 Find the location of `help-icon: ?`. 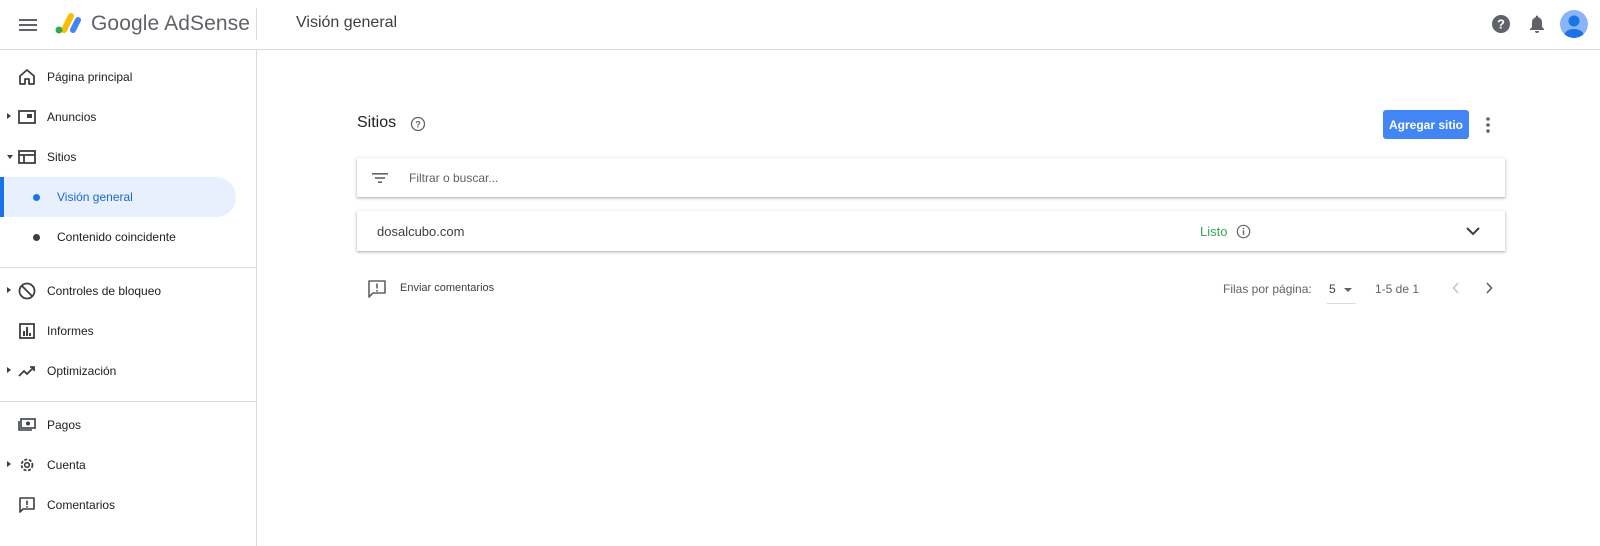

help-icon: ? is located at coordinates (1501, 24).